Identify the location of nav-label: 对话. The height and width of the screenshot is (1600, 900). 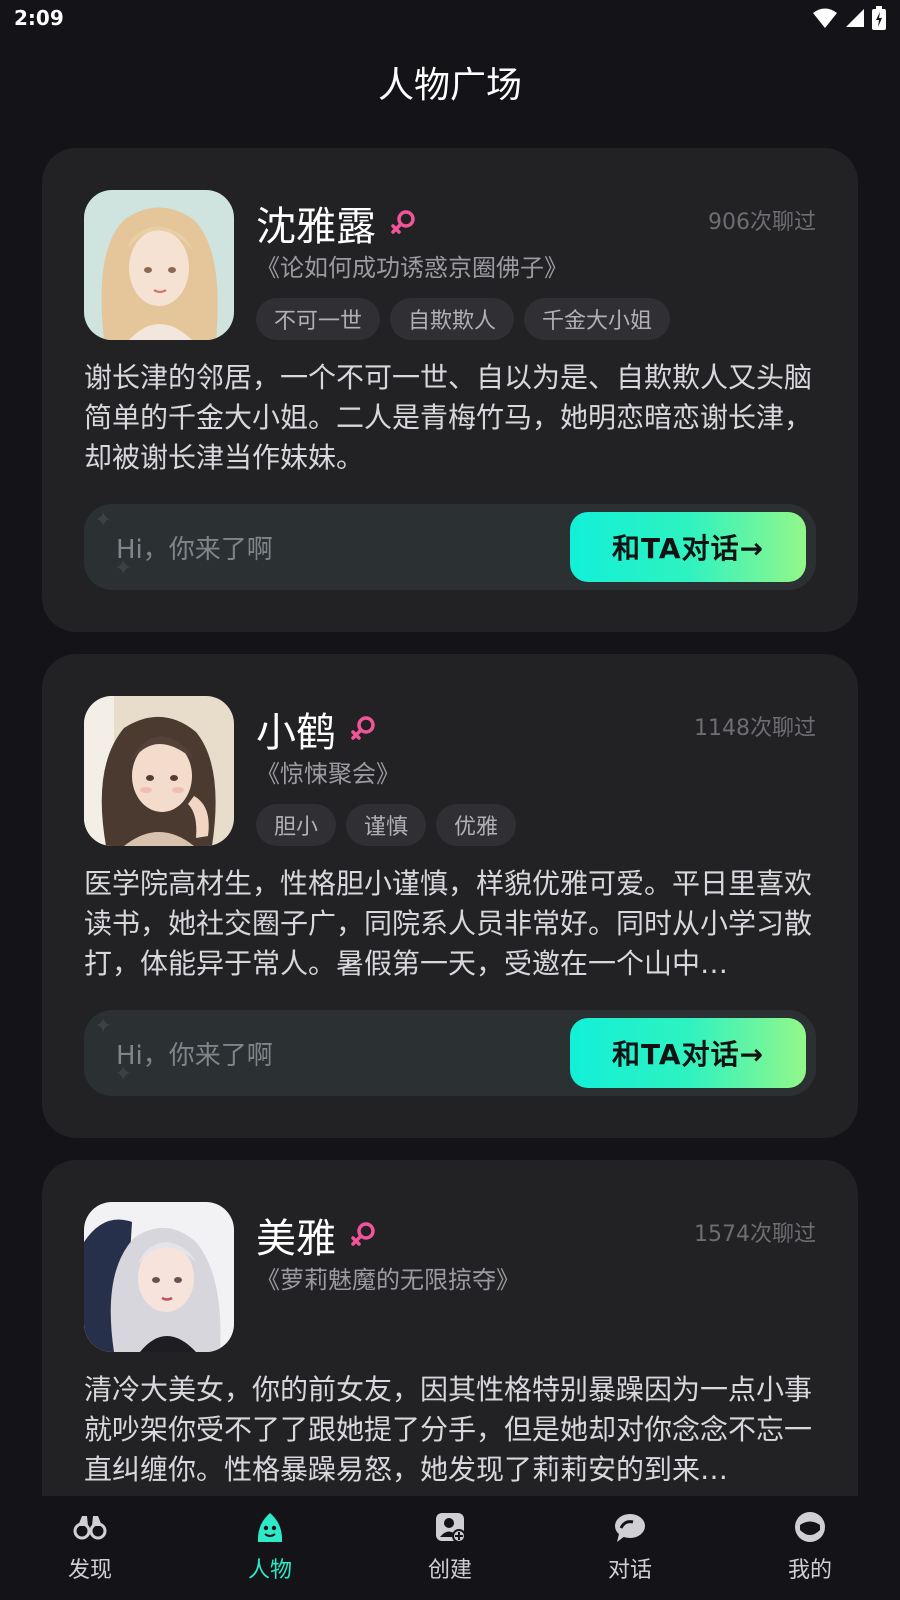
(629, 1570).